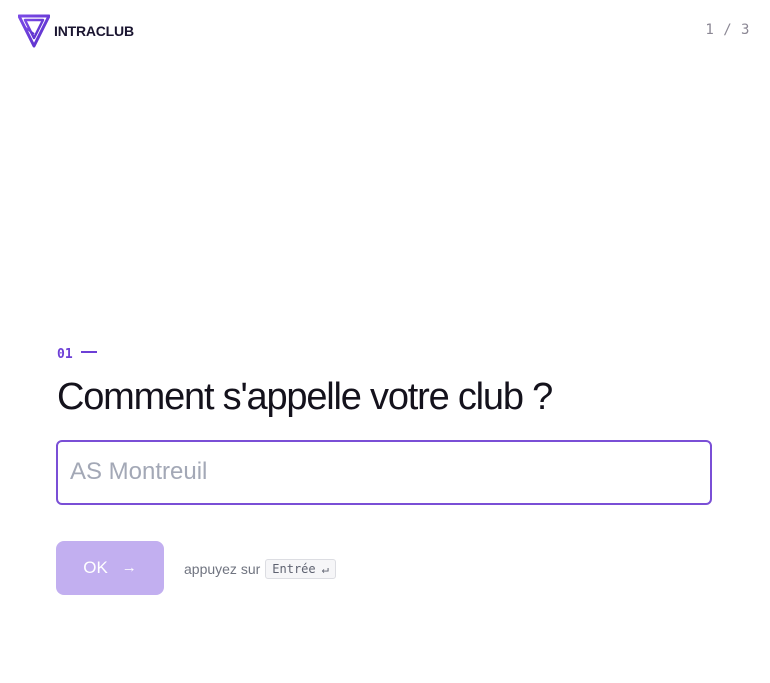 The image size is (770, 683). I want to click on ok-button: OK →, so click(110, 567).